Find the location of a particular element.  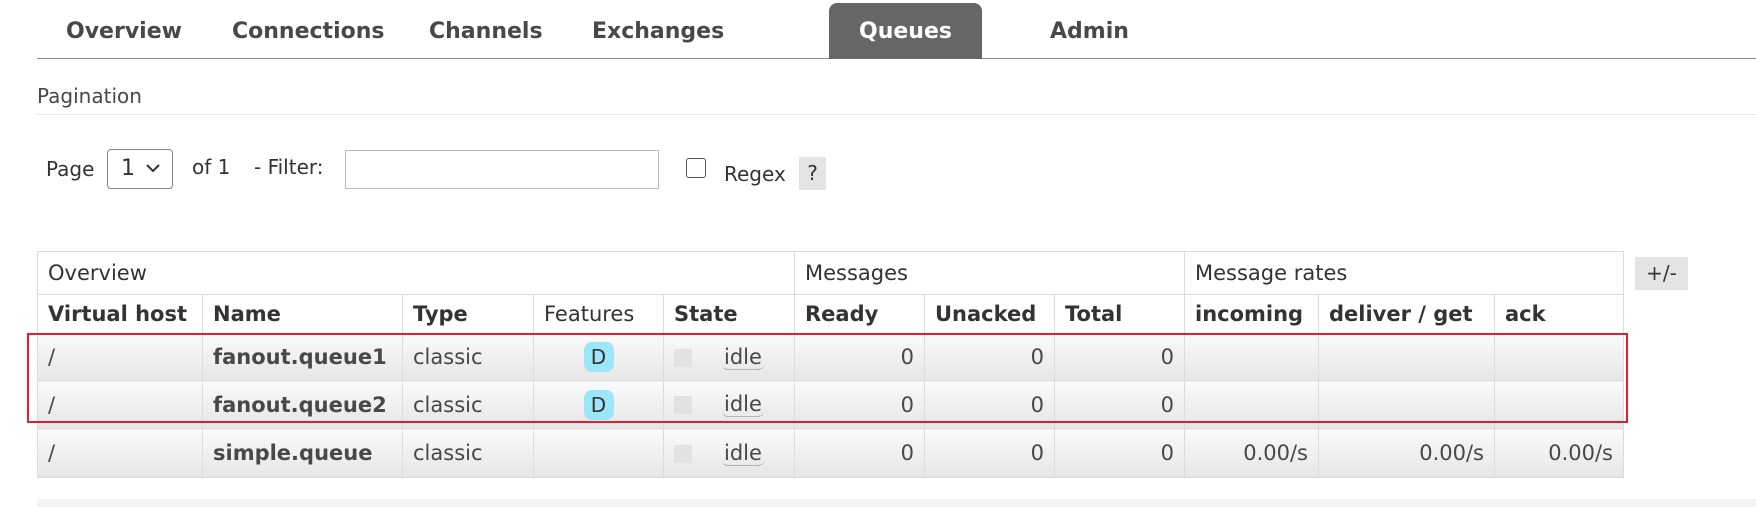

col-header-incoming: incoming is located at coordinates (1251, 314).